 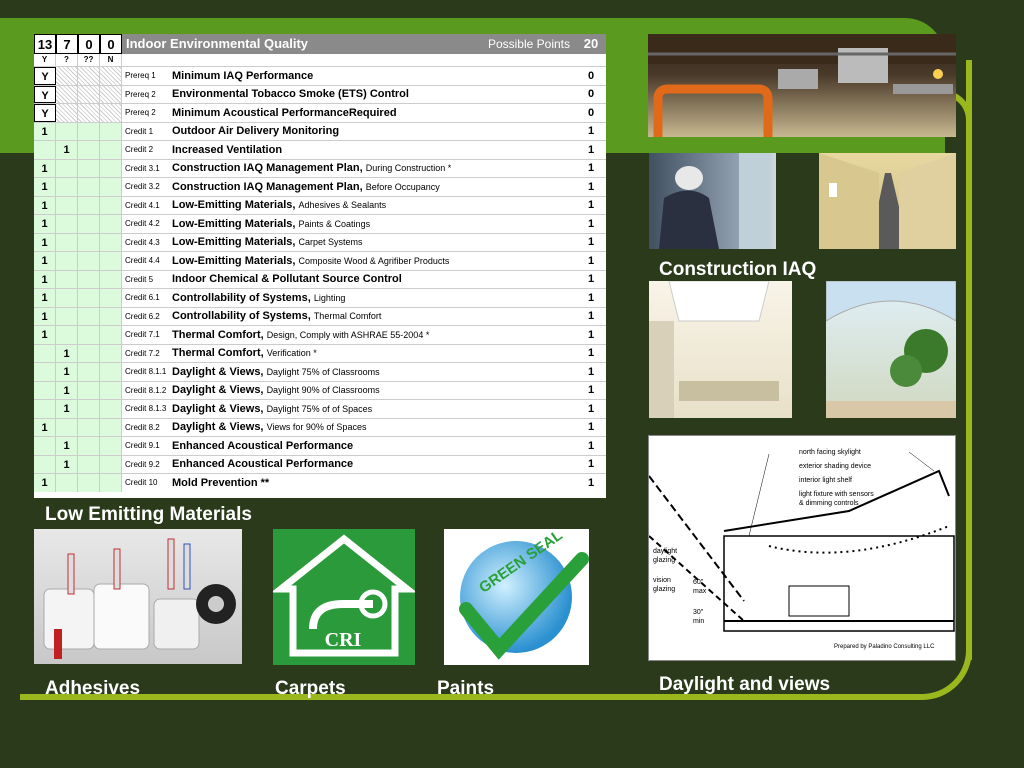 I want to click on credit-description: Minimum IAQ Performance, so click(x=374, y=76).